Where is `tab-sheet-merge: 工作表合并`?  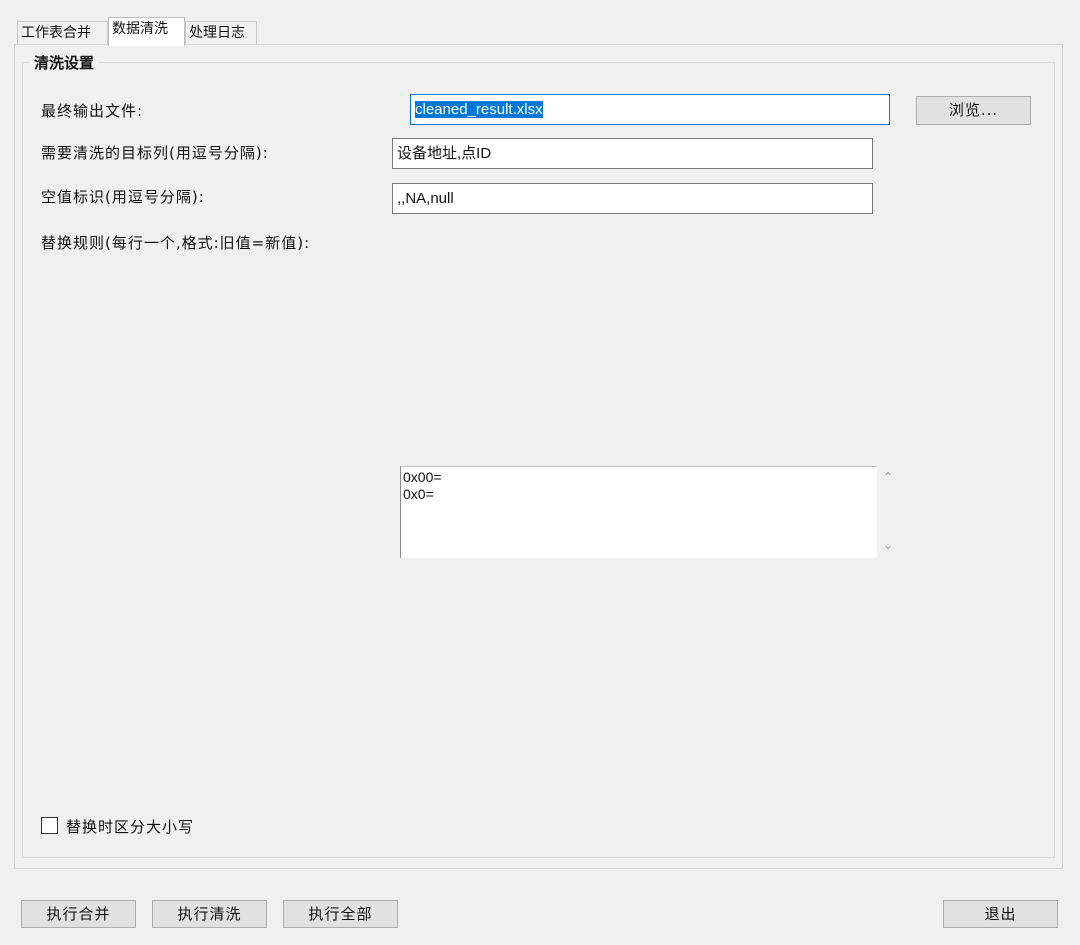 tab-sheet-merge: 工作表合并 is located at coordinates (62, 32).